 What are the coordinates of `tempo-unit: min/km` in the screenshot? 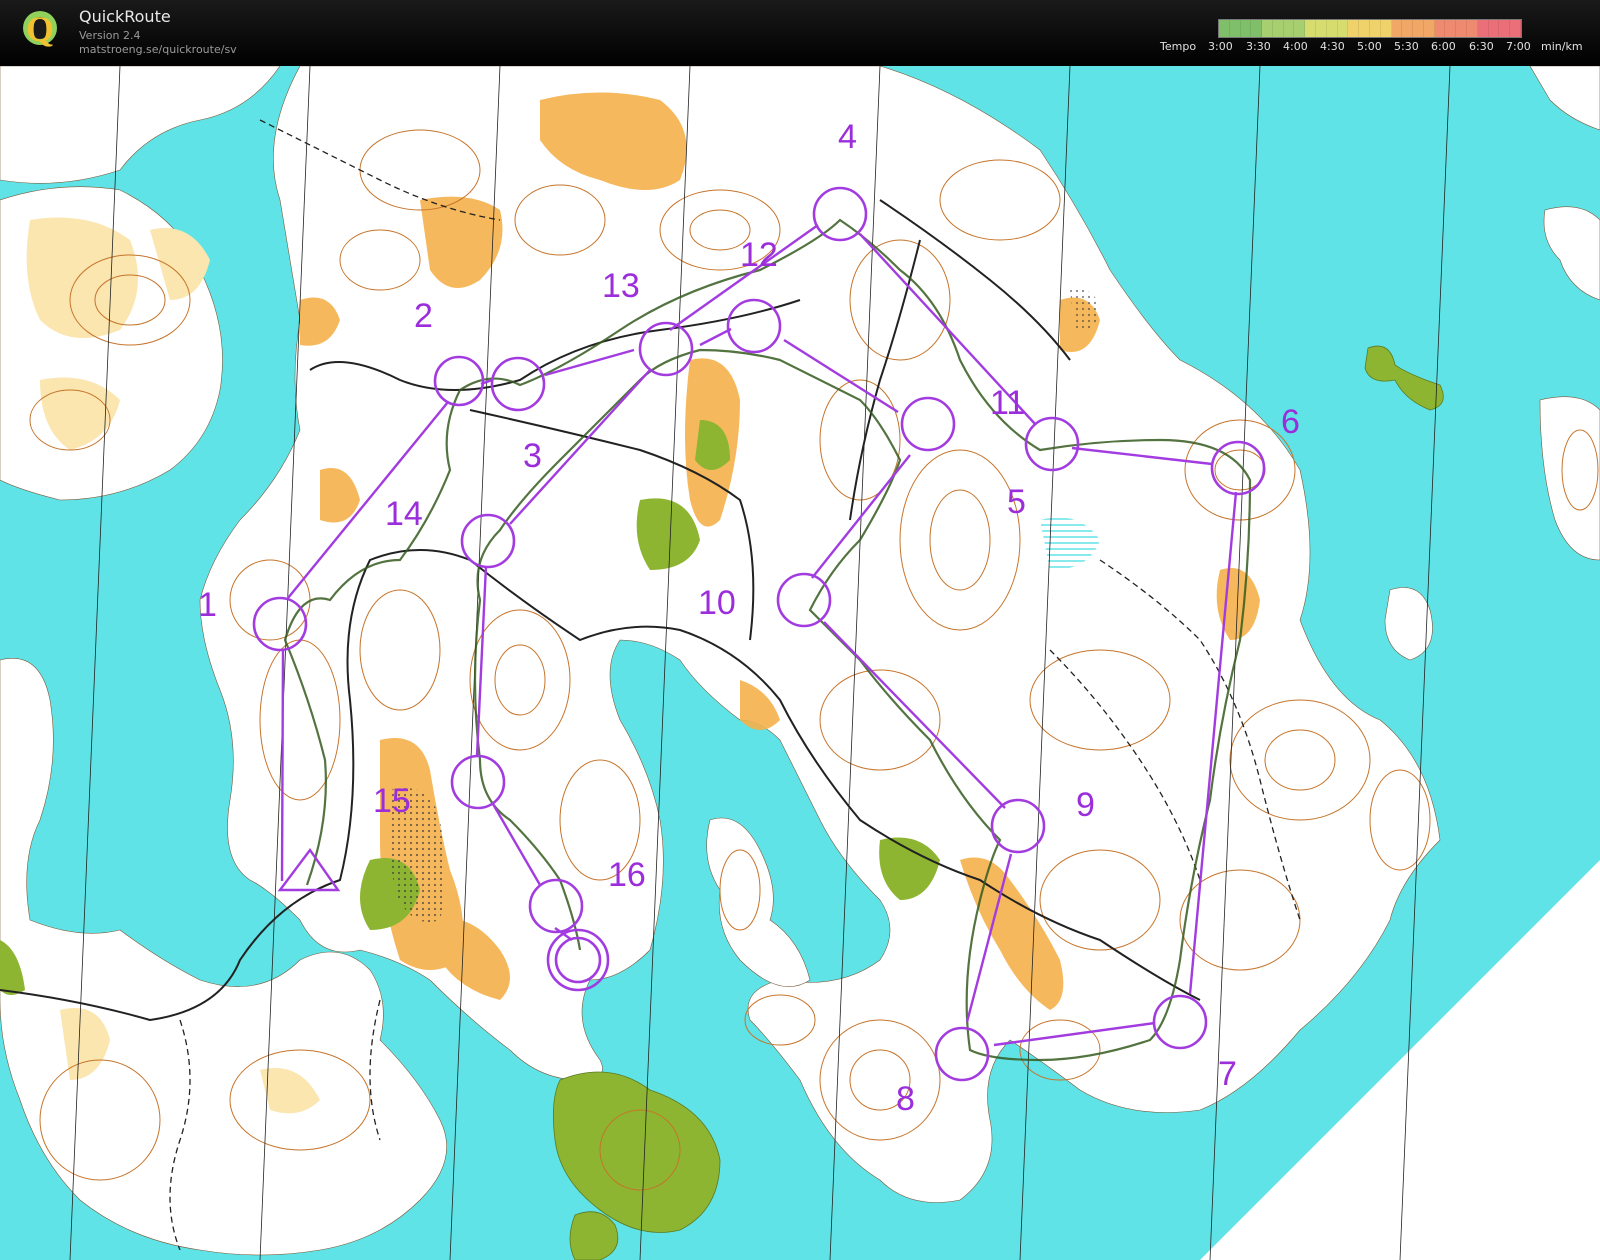 It's located at (1562, 46).